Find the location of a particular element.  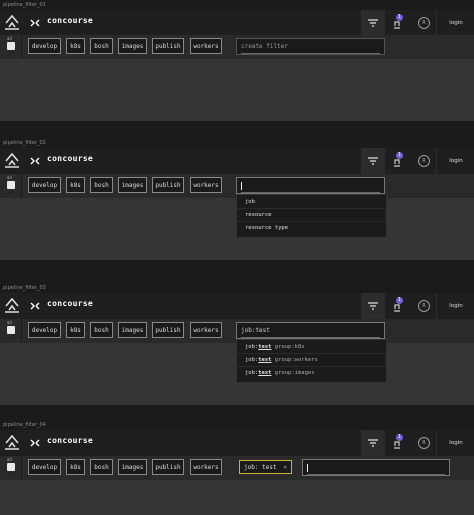

caption-4: pipeline_filter_04 is located at coordinates (24, 425).